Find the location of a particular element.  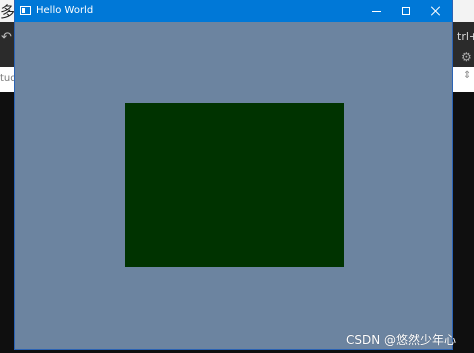

sort-icon: ⇕ is located at coordinates (467, 75).